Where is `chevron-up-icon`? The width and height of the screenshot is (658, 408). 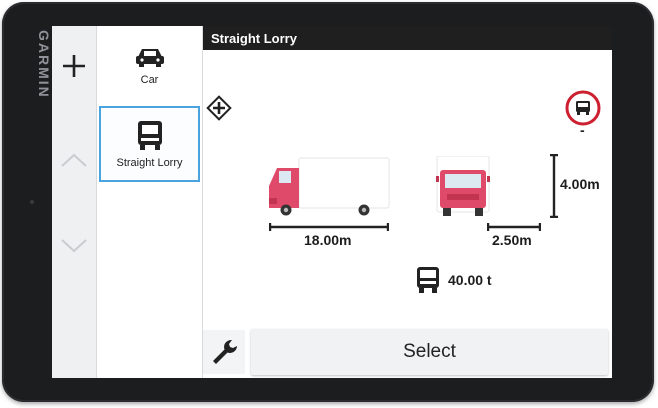
chevron-up-icon is located at coordinates (74, 160).